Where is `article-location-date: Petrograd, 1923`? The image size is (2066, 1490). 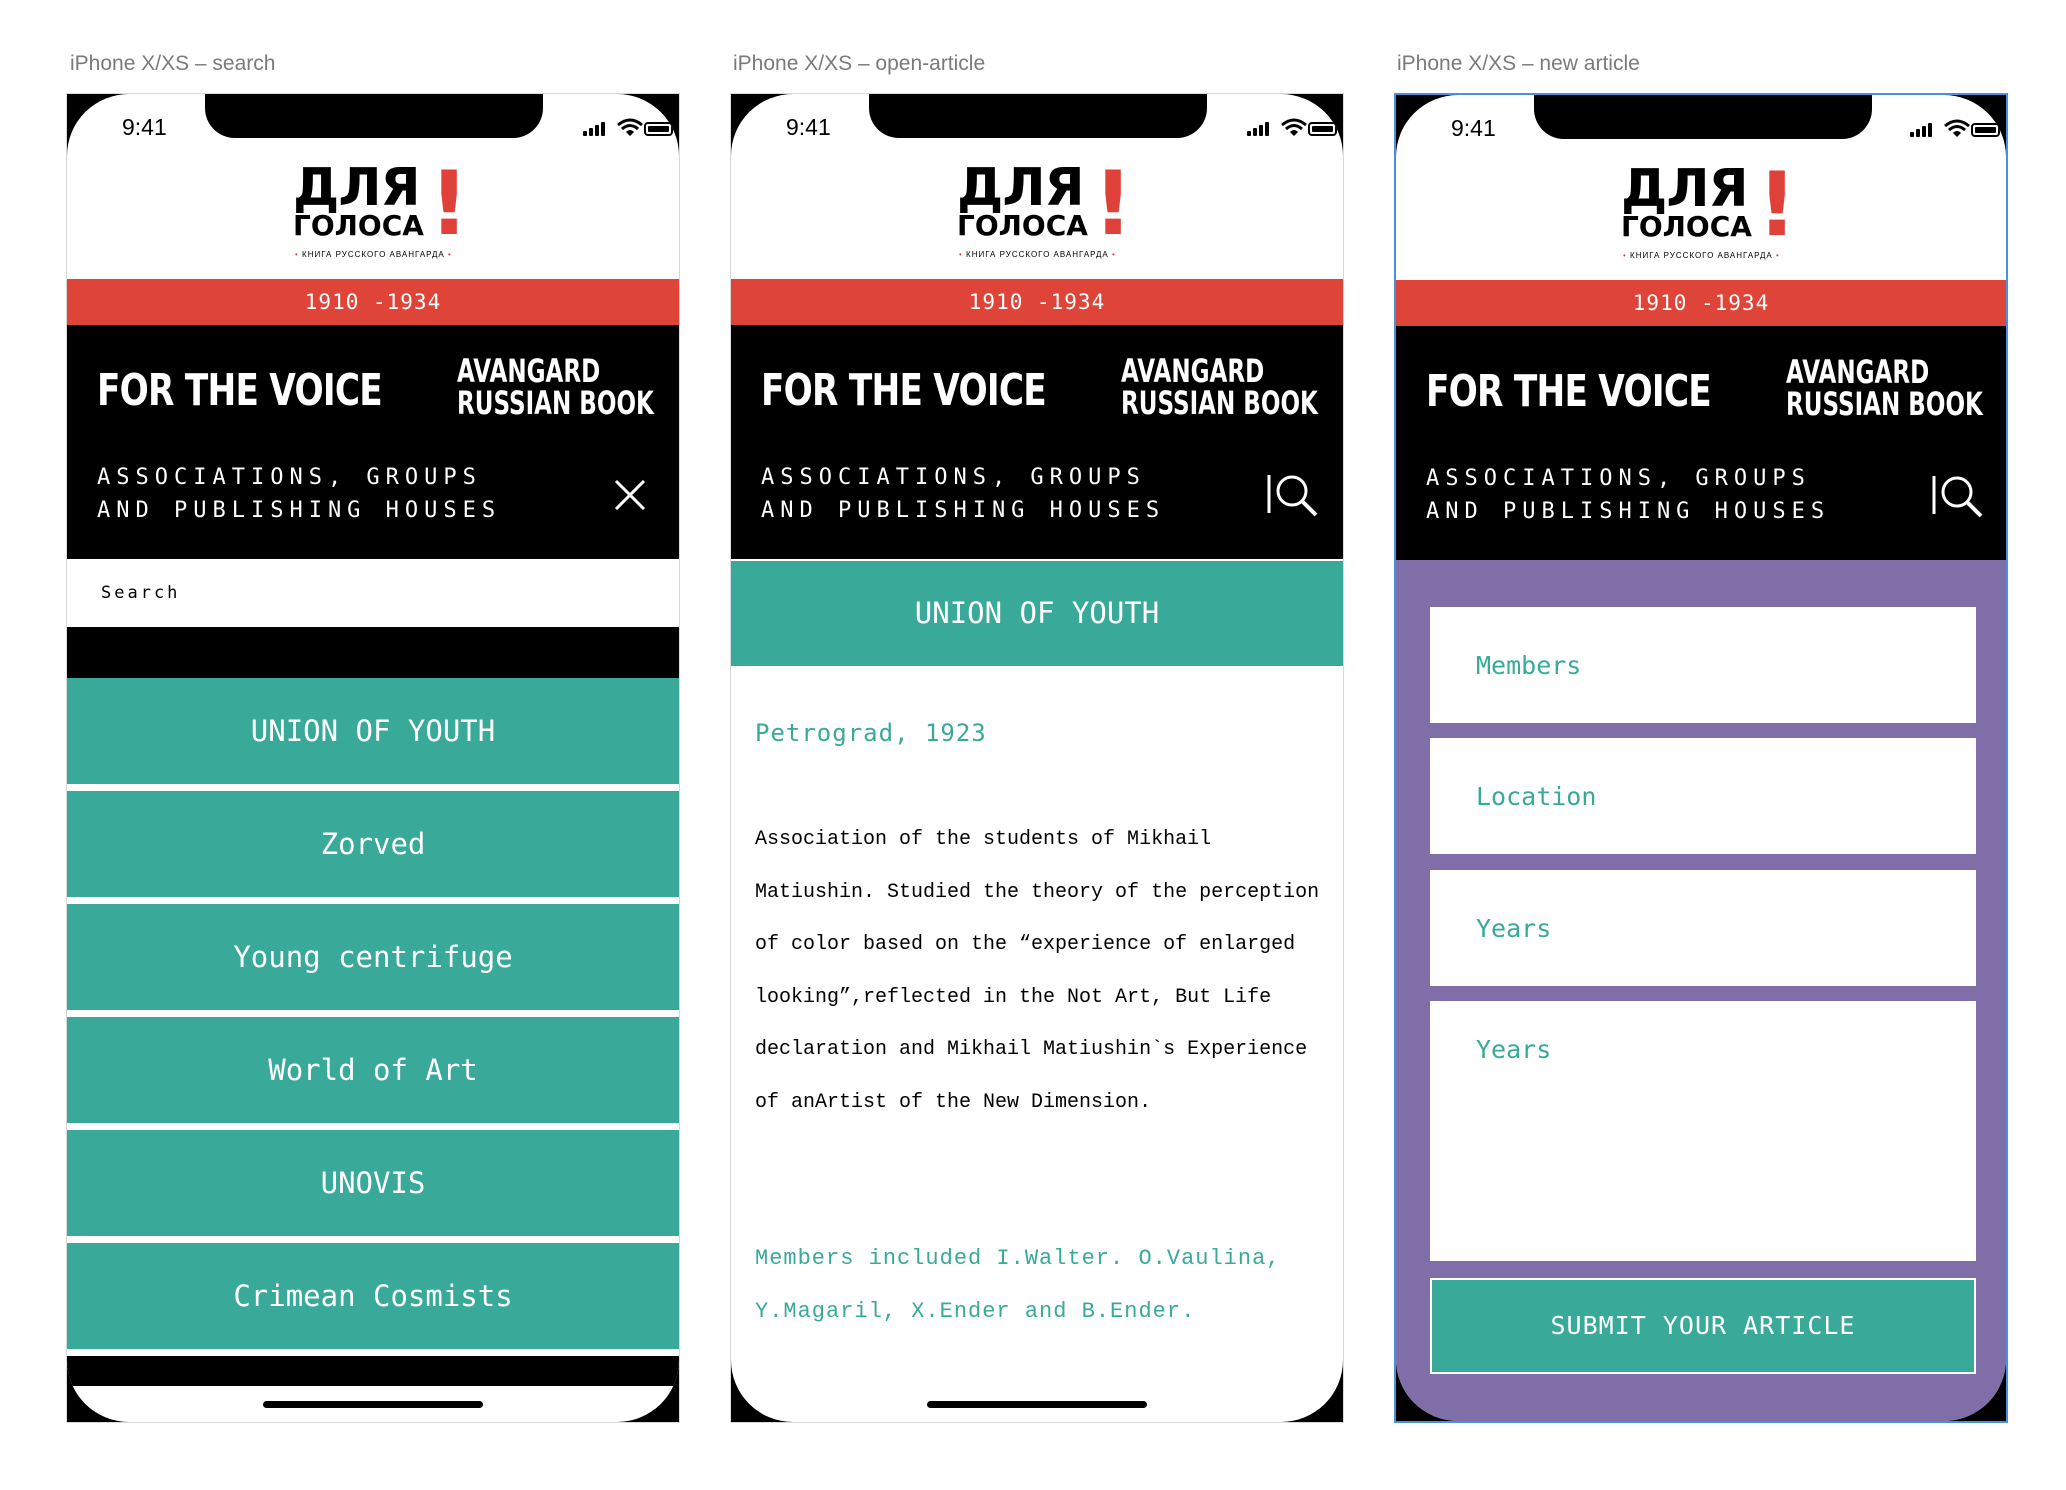
article-location-date: Petrograd, 1923 is located at coordinates (871, 733).